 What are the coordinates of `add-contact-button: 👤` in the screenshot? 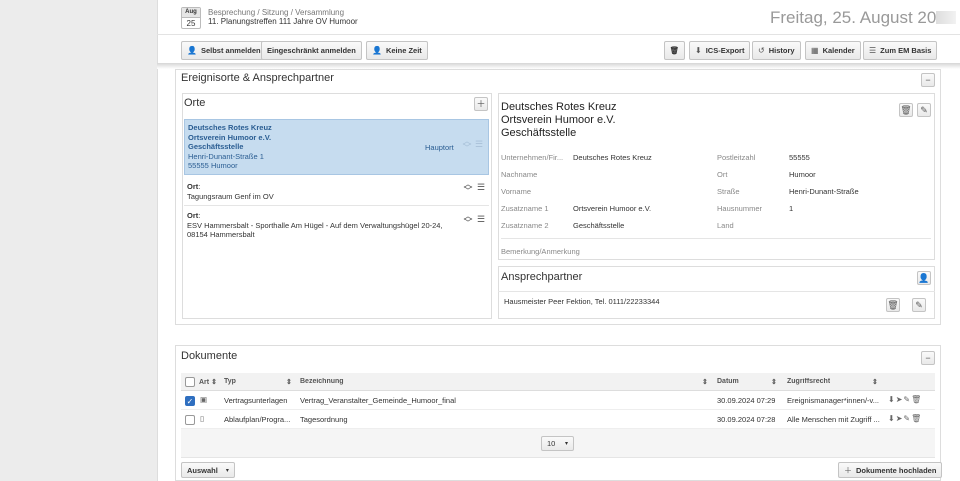 It's located at (924, 278).